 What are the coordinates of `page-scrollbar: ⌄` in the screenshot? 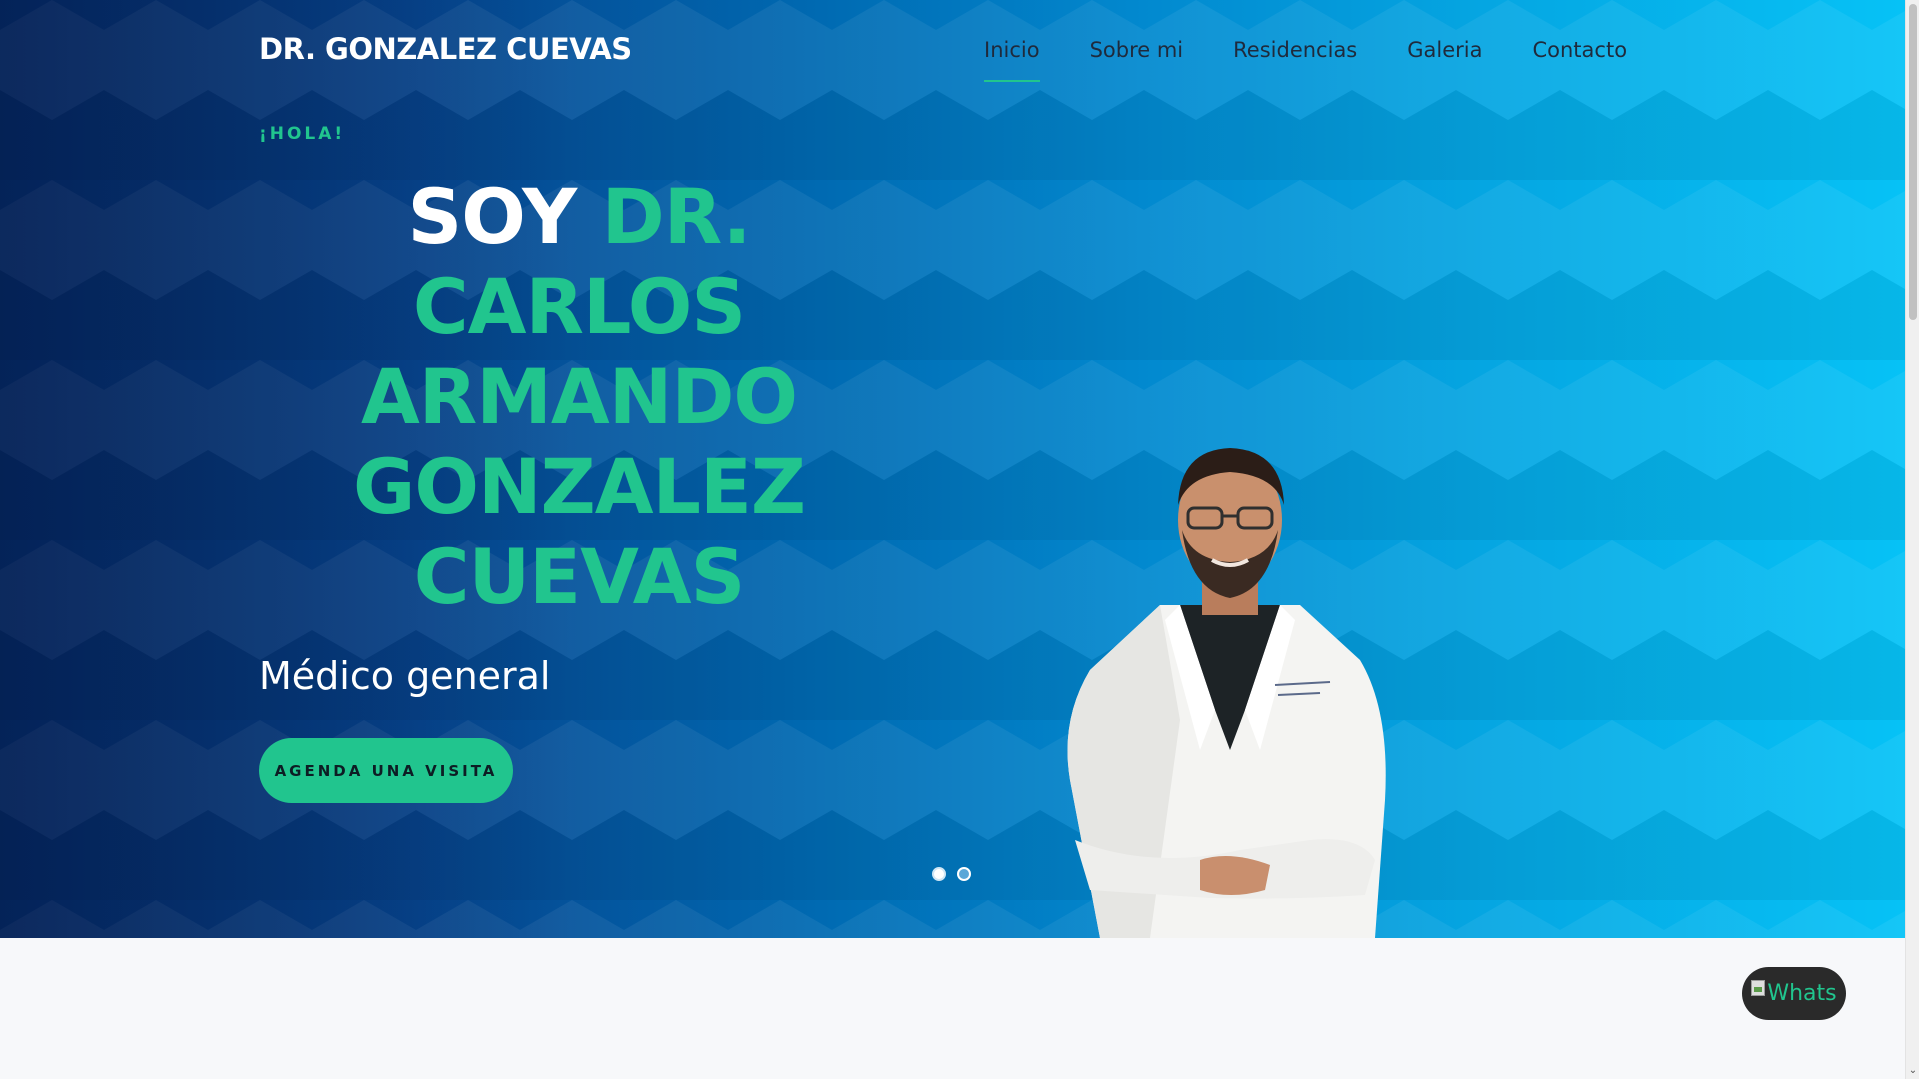 It's located at (1912, 539).